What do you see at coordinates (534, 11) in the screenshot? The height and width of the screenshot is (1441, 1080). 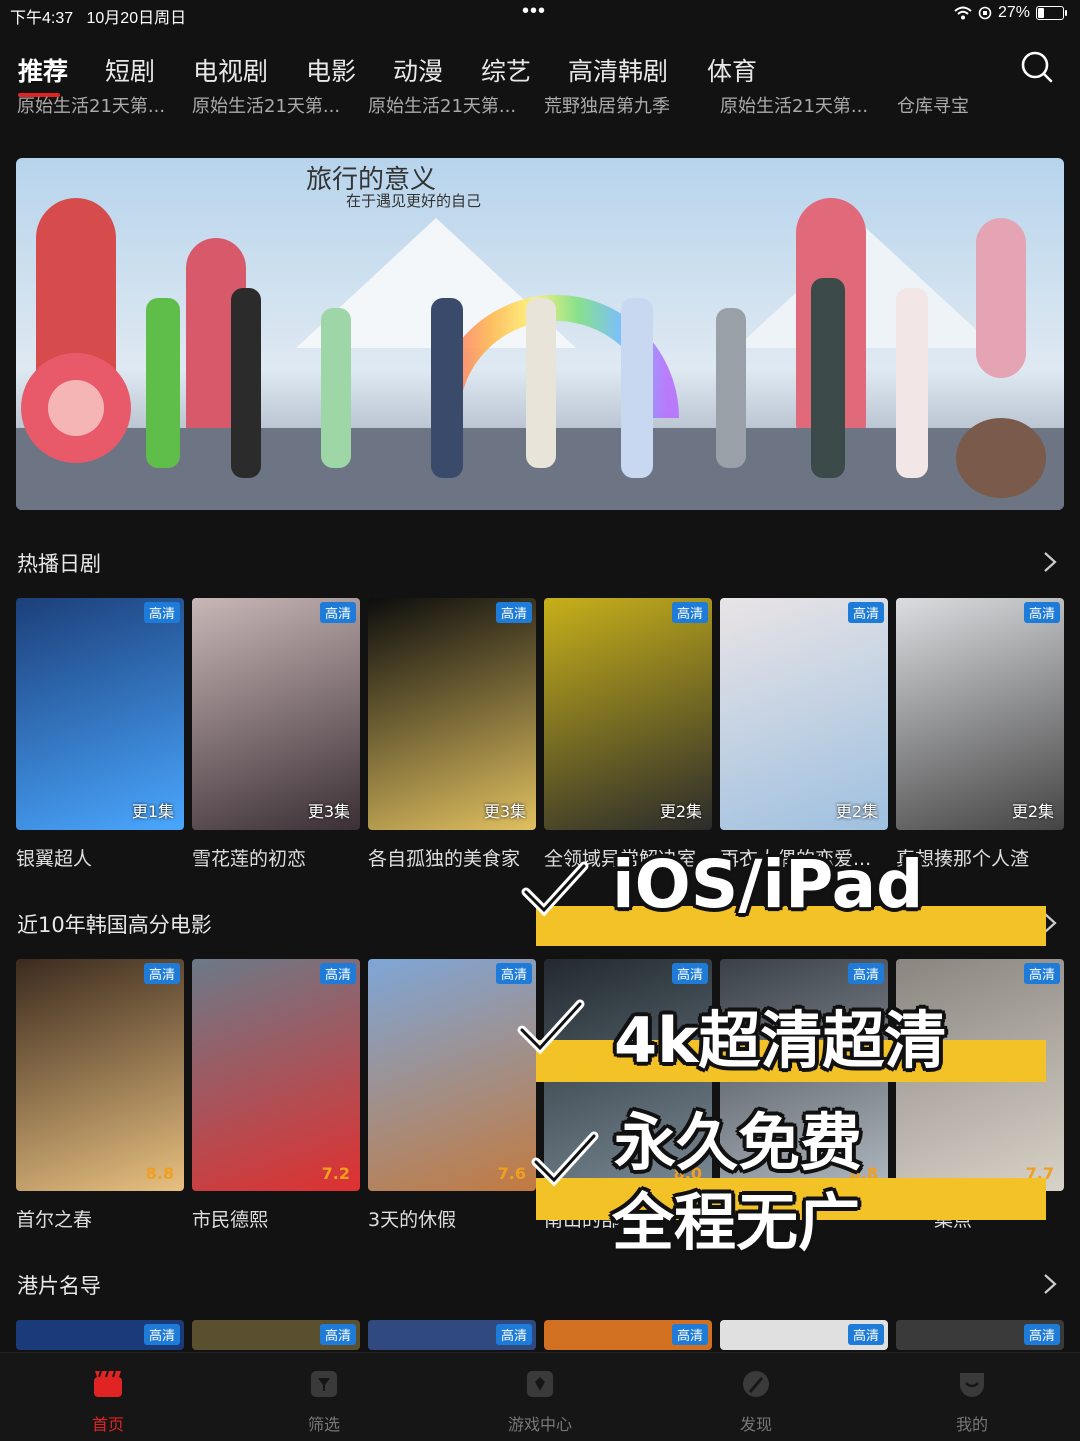 I see `multitask-dots: •••` at bounding box center [534, 11].